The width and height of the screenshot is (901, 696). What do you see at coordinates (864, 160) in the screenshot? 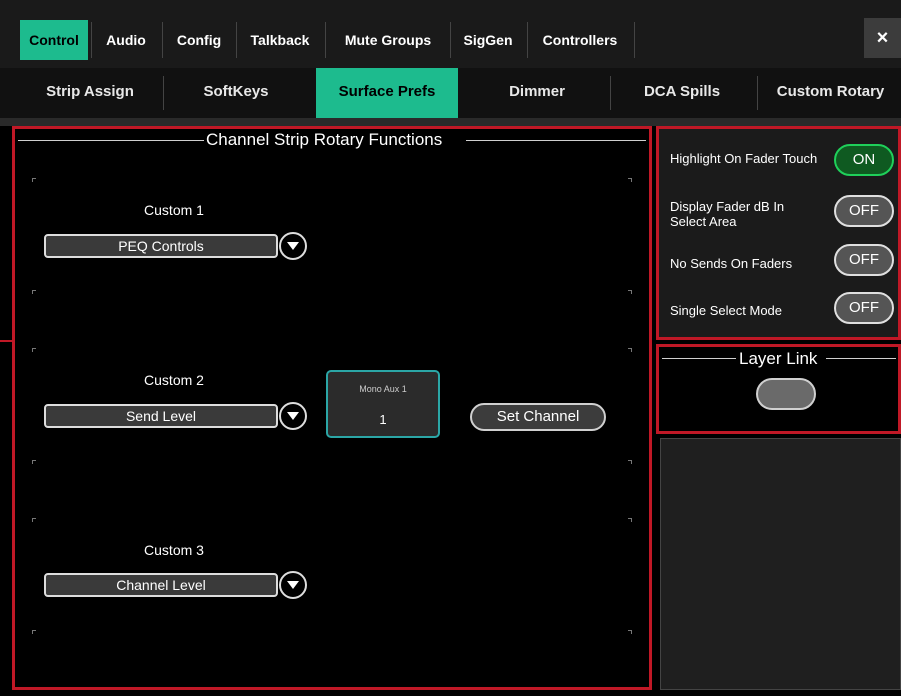
I see `highlight-toggle: ON` at bounding box center [864, 160].